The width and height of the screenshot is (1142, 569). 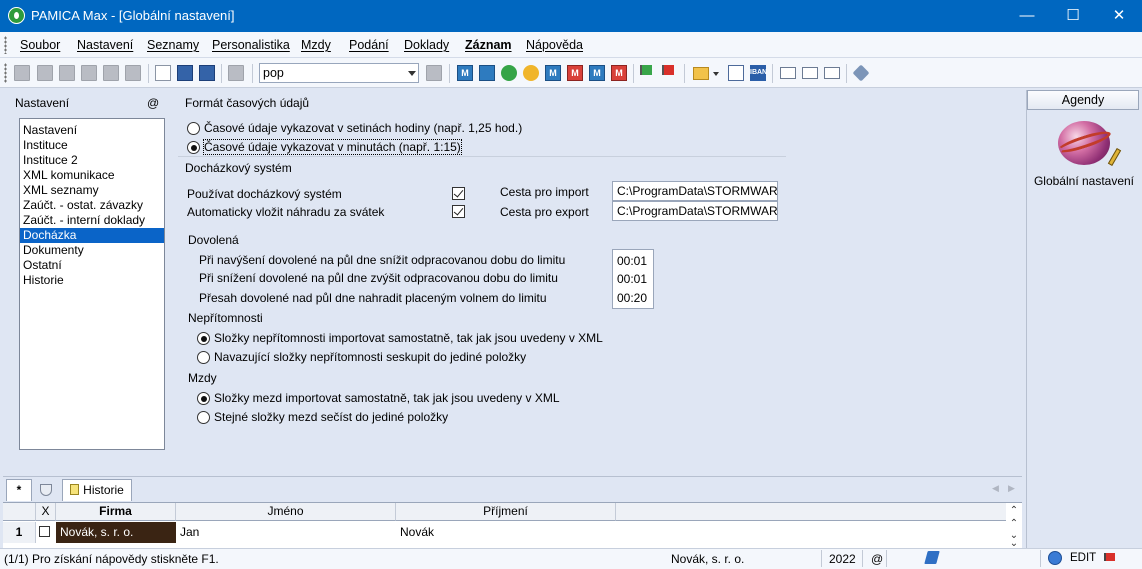 I want to click on status-year: 2022, so click(x=842, y=559).